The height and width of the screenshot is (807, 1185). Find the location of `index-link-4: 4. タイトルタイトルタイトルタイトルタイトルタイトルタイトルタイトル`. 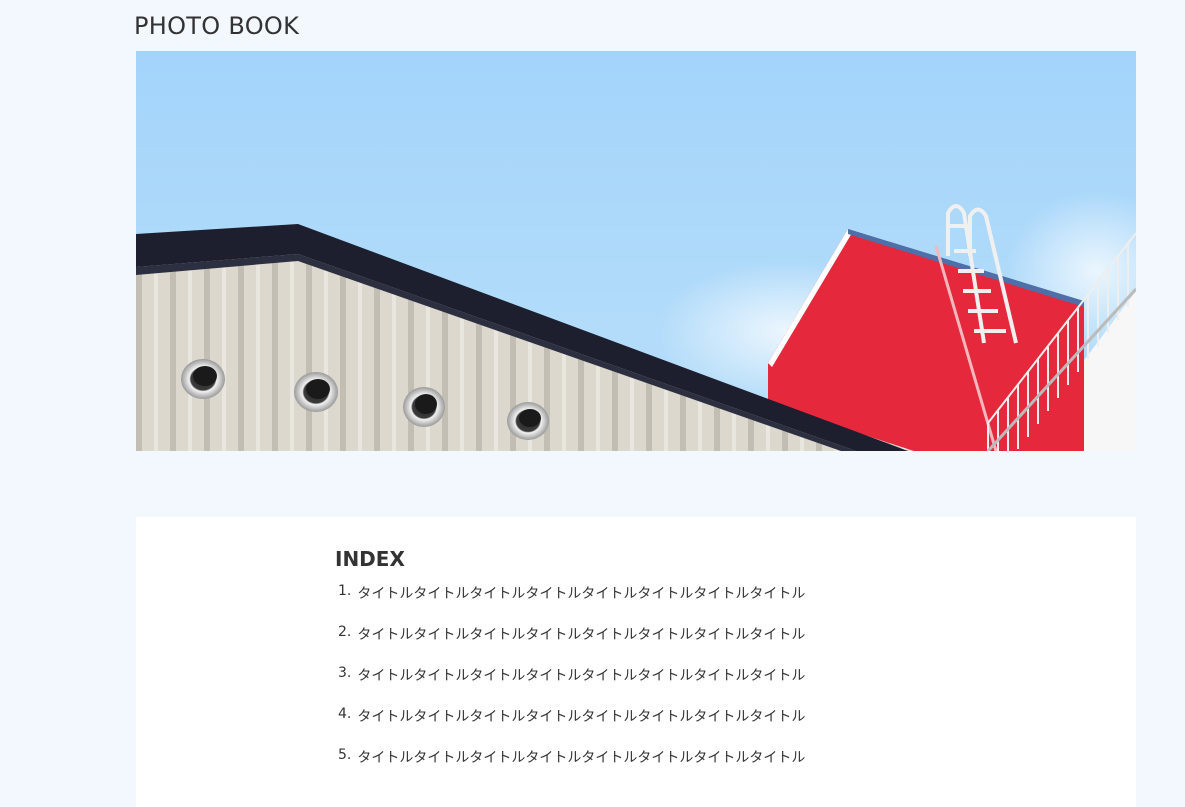

index-link-4: 4. タイトルタイトルタイトルタイトルタイトルタイトルタイトルタイトル is located at coordinates (571, 726).